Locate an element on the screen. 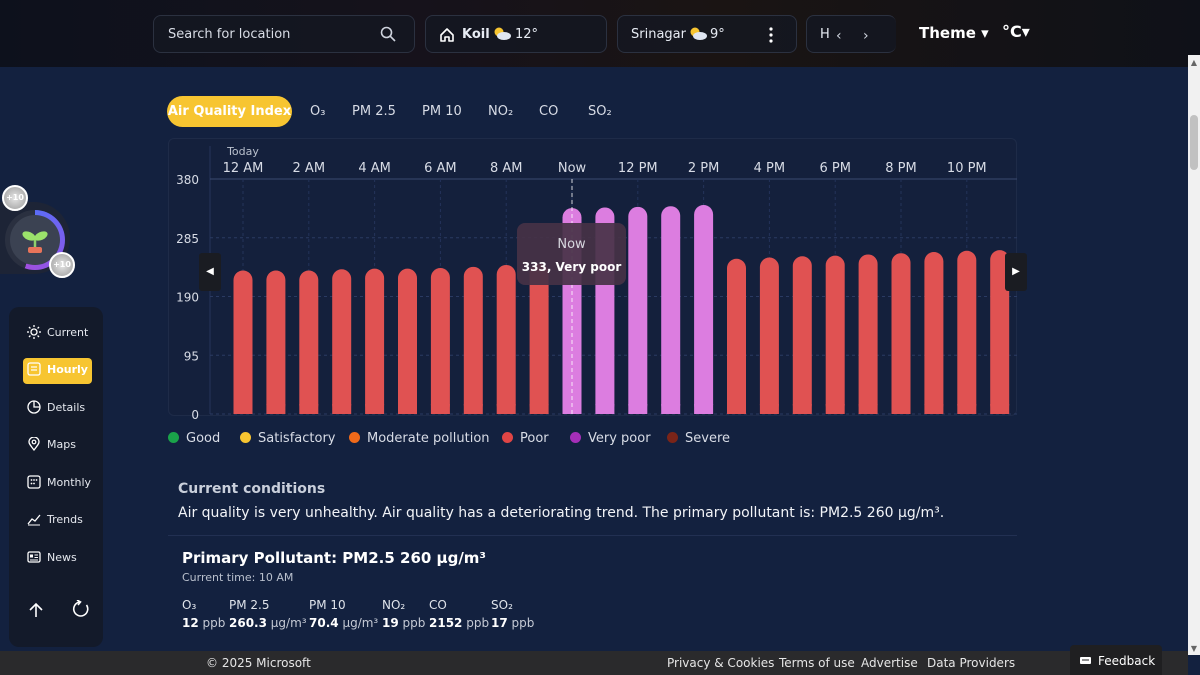 This screenshot has width=1200, height=675. pollutant-o3: O₃ 12 ppb is located at coordinates (203, 614).